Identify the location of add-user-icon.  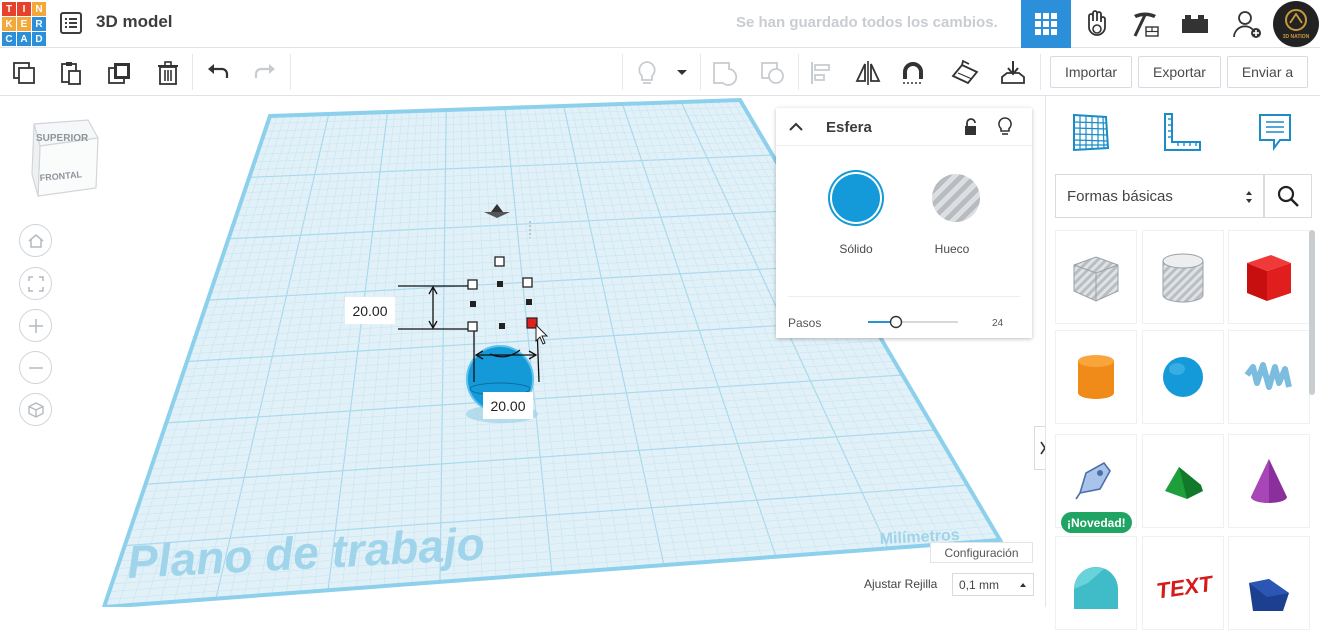
(1247, 24).